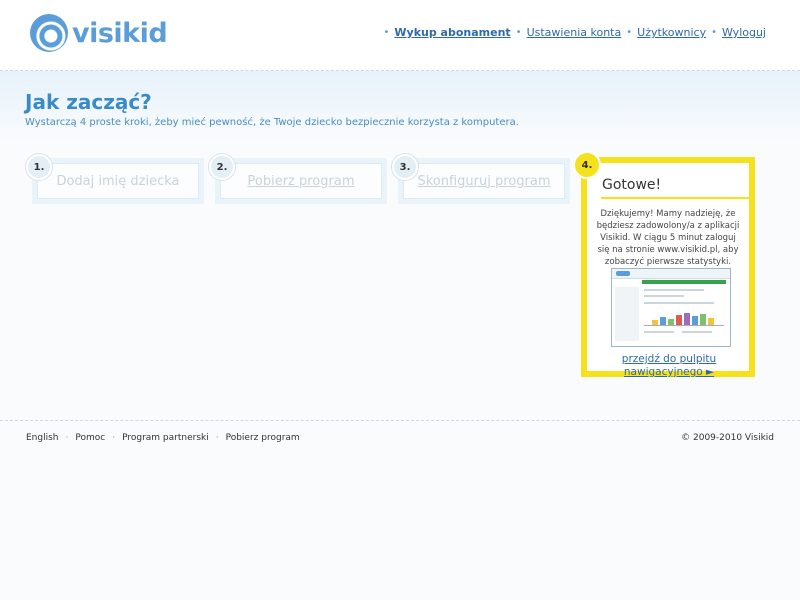  I want to click on step-3-box: Skonfiguruj program, so click(484, 181).